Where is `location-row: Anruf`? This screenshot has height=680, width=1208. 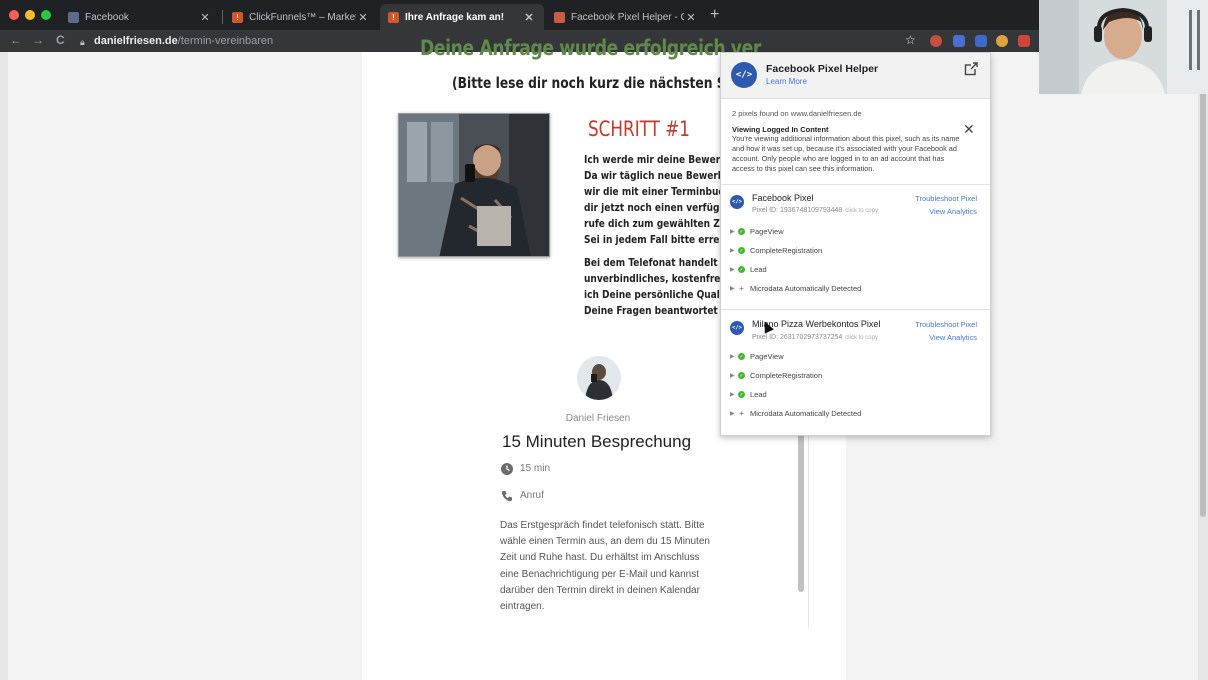 location-row: Anruf is located at coordinates (522, 495).